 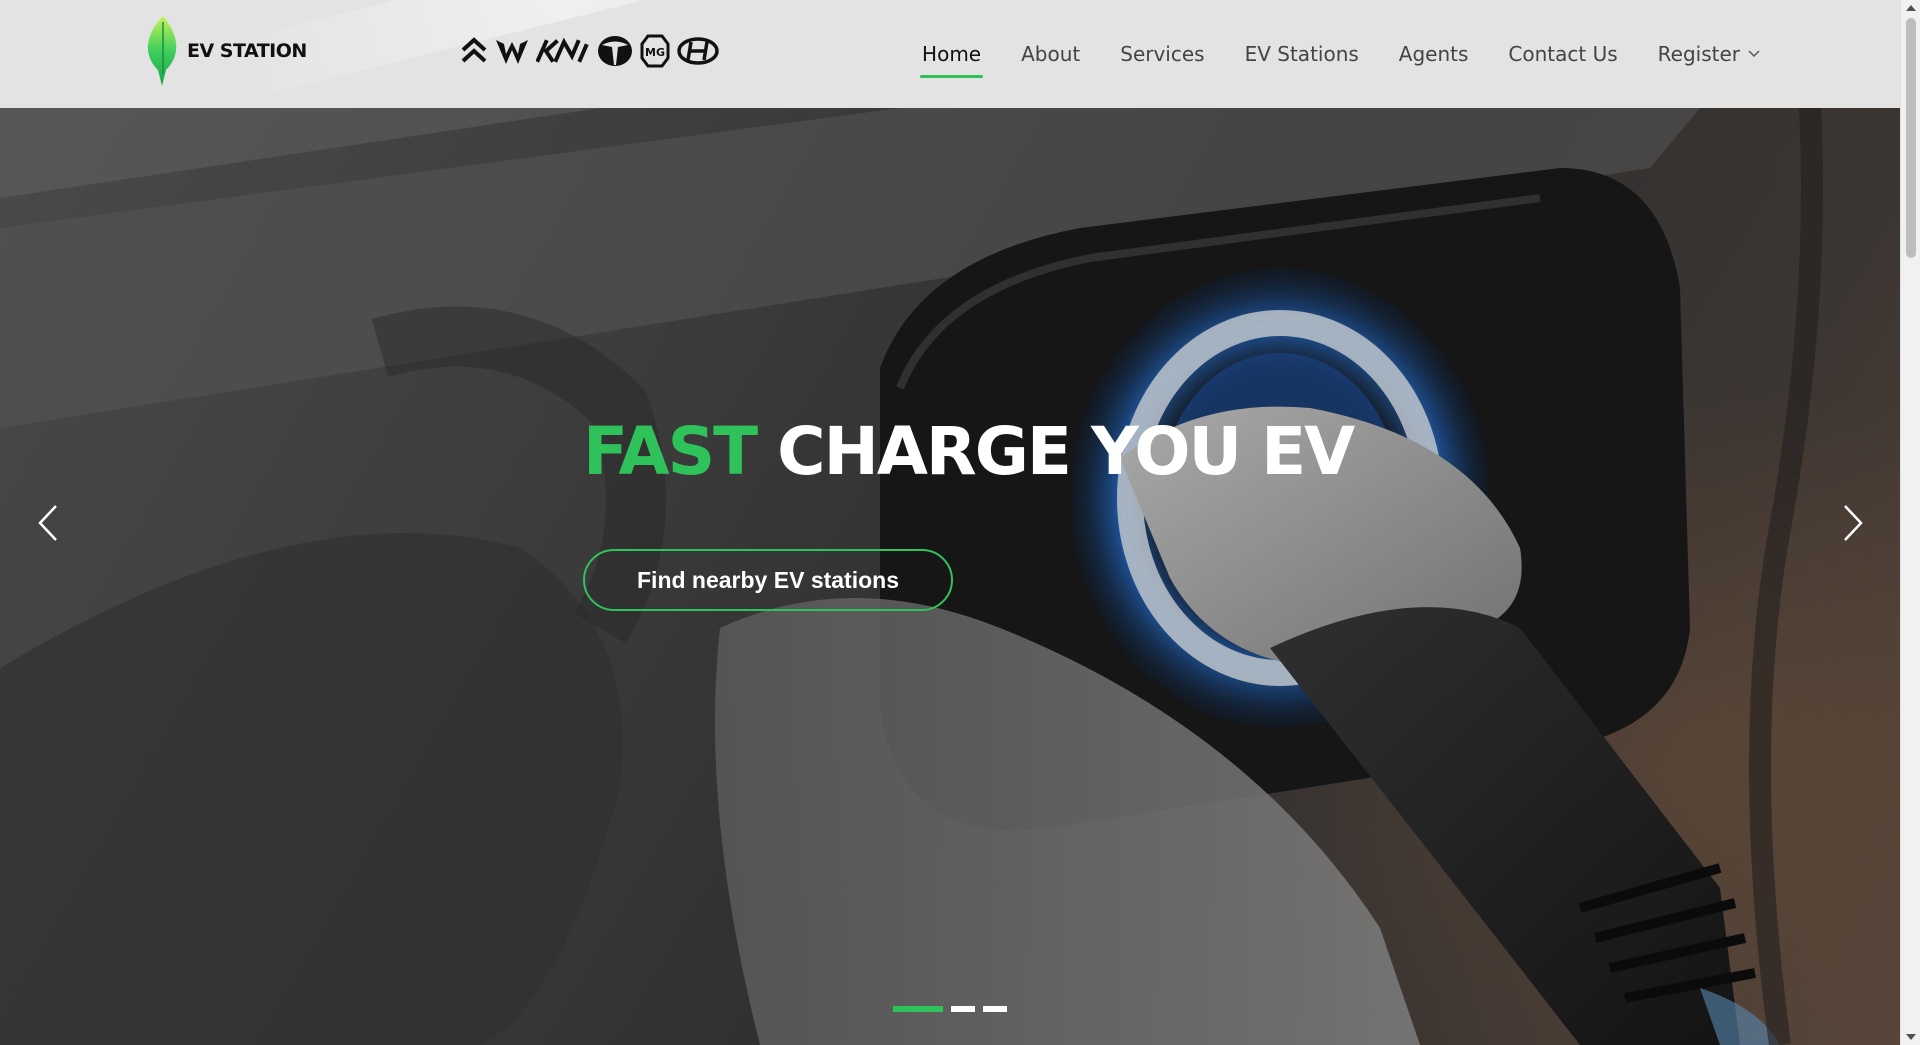 I want to click on hero-title: FAST CHARGE YOU EV, so click(x=969, y=451).